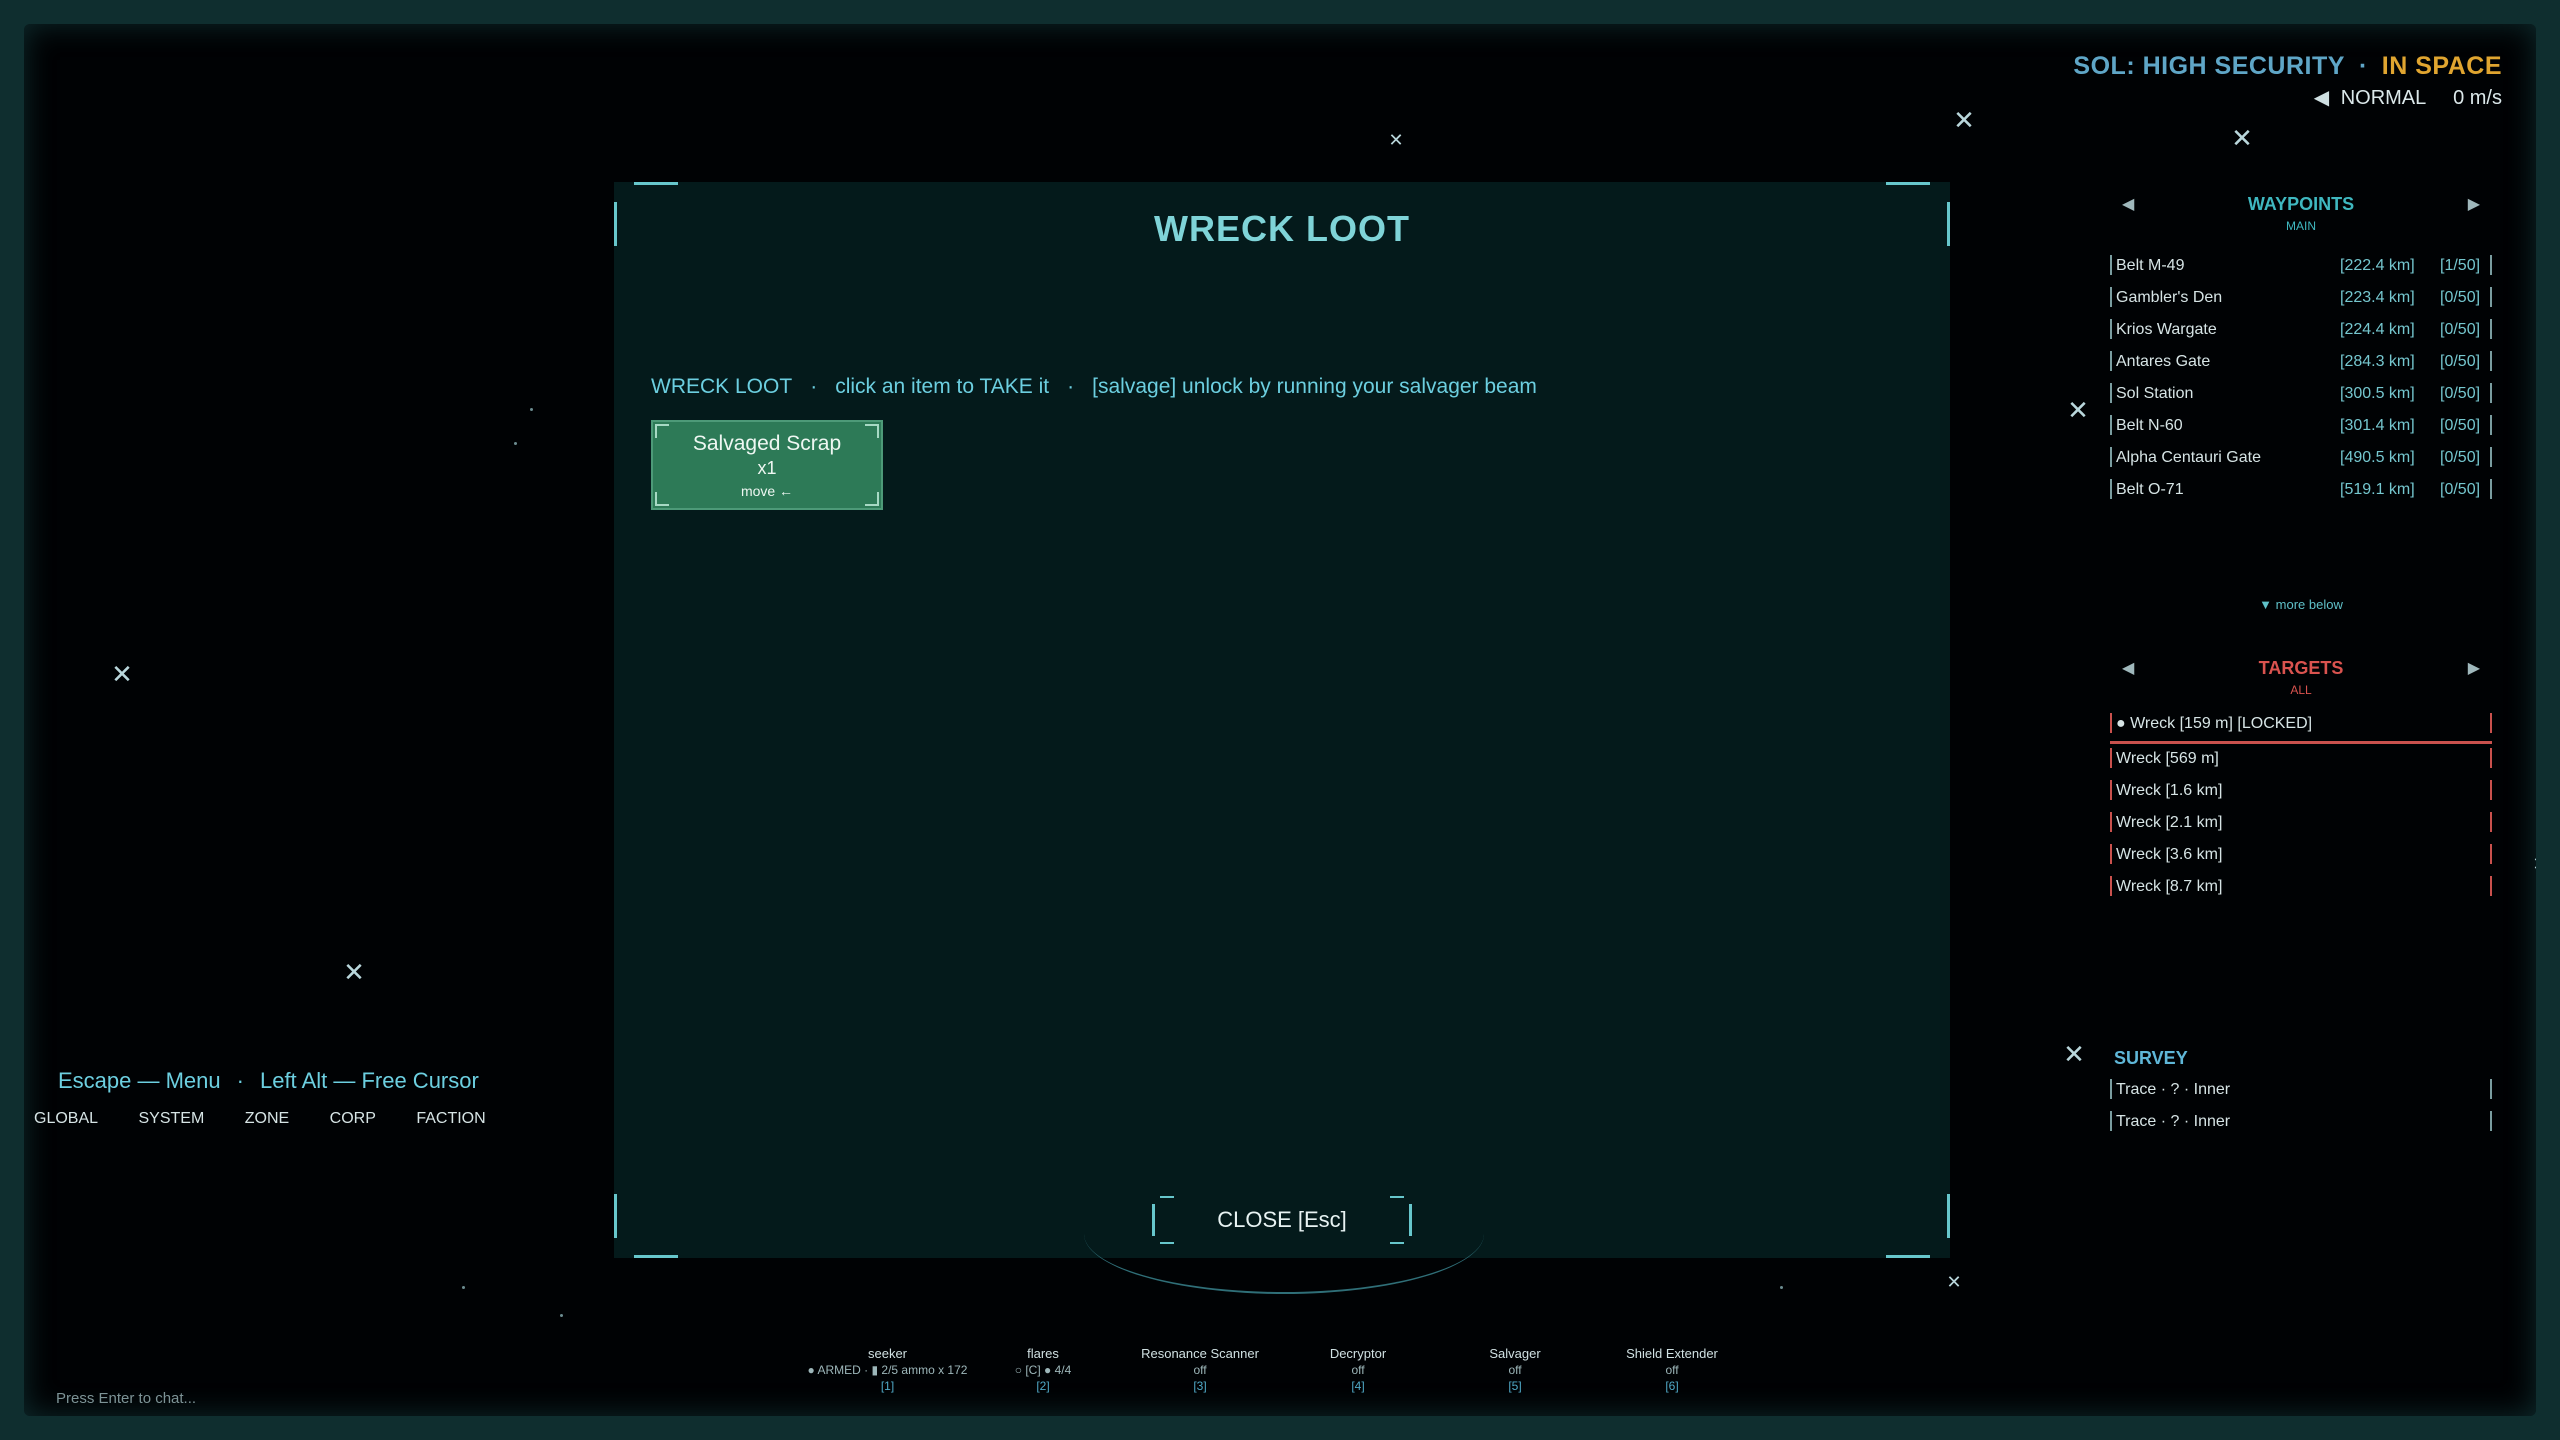 The width and height of the screenshot is (2560, 1440). Describe the element at coordinates (267, 1119) in the screenshot. I see `chat-tab-zone: ZONE` at that location.